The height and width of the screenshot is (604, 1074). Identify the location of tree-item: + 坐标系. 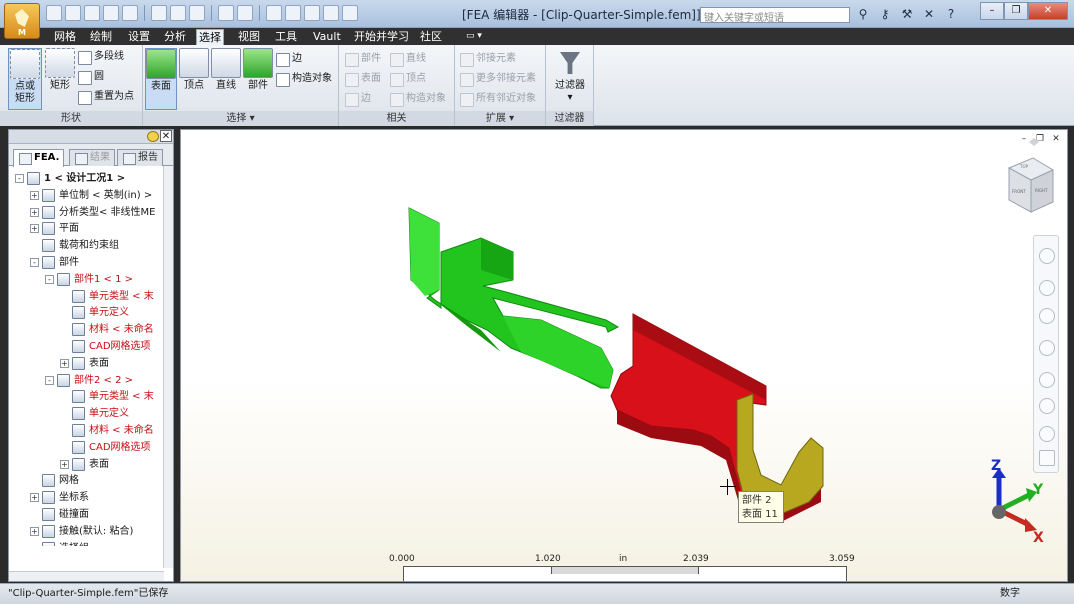
(84, 497).